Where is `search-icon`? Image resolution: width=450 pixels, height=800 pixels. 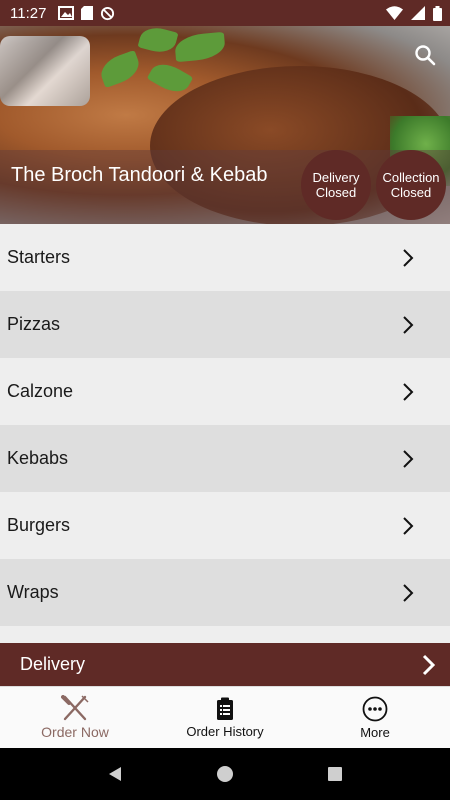
search-icon is located at coordinates (425, 55).